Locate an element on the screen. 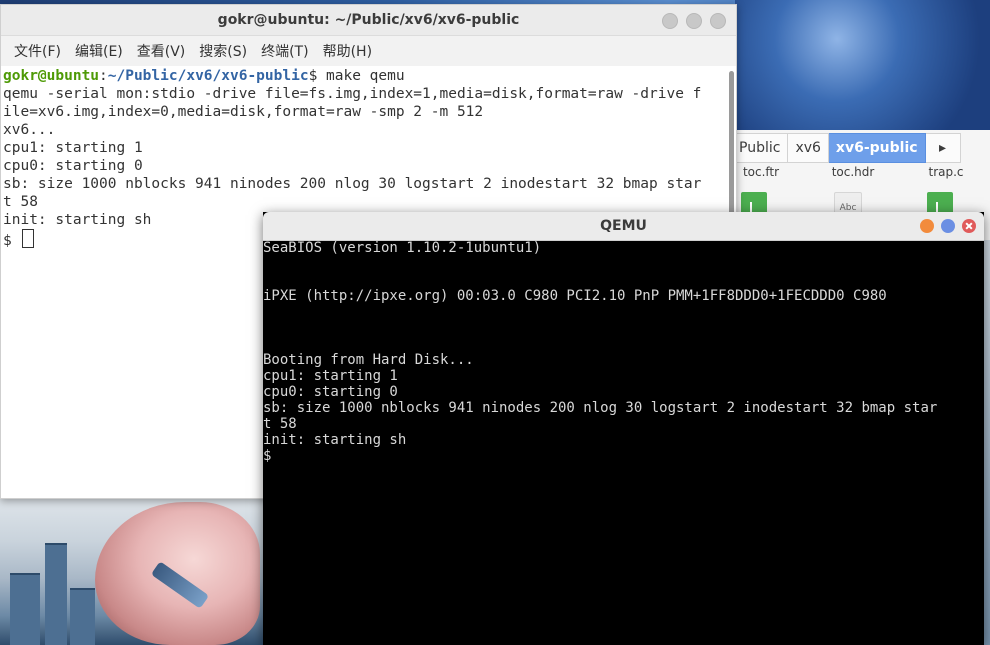 The width and height of the screenshot is (990, 645). console-line: cpu0: starting 0 is located at coordinates (330, 392).